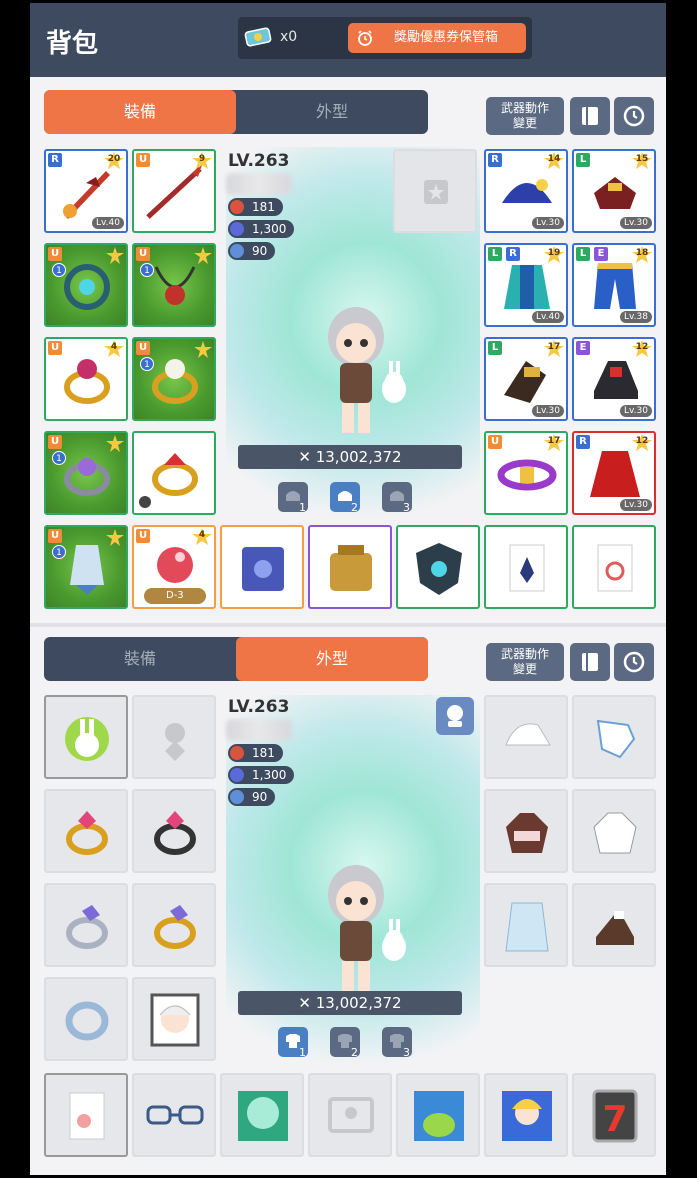 The image size is (697, 1178). I want to click on earring-slot: U 1, so click(86, 567).